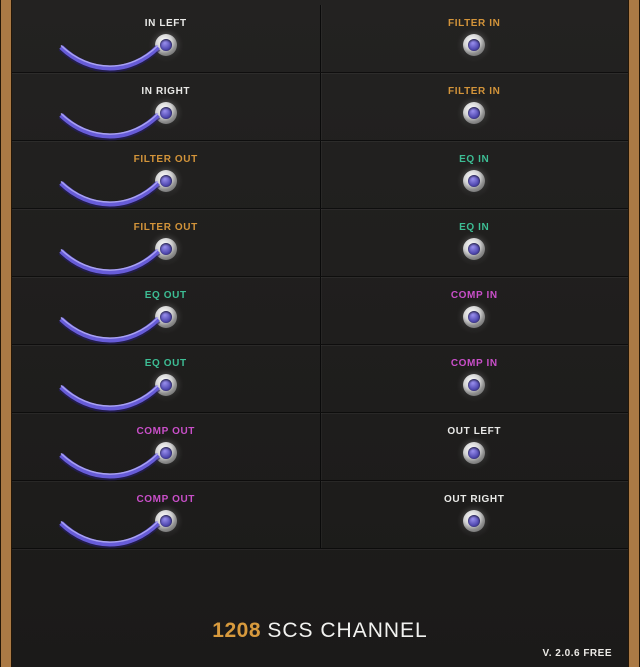  Describe the element at coordinates (320, 311) in the screenshot. I see `patch-row-5: EQ OUT COMP IN` at that location.